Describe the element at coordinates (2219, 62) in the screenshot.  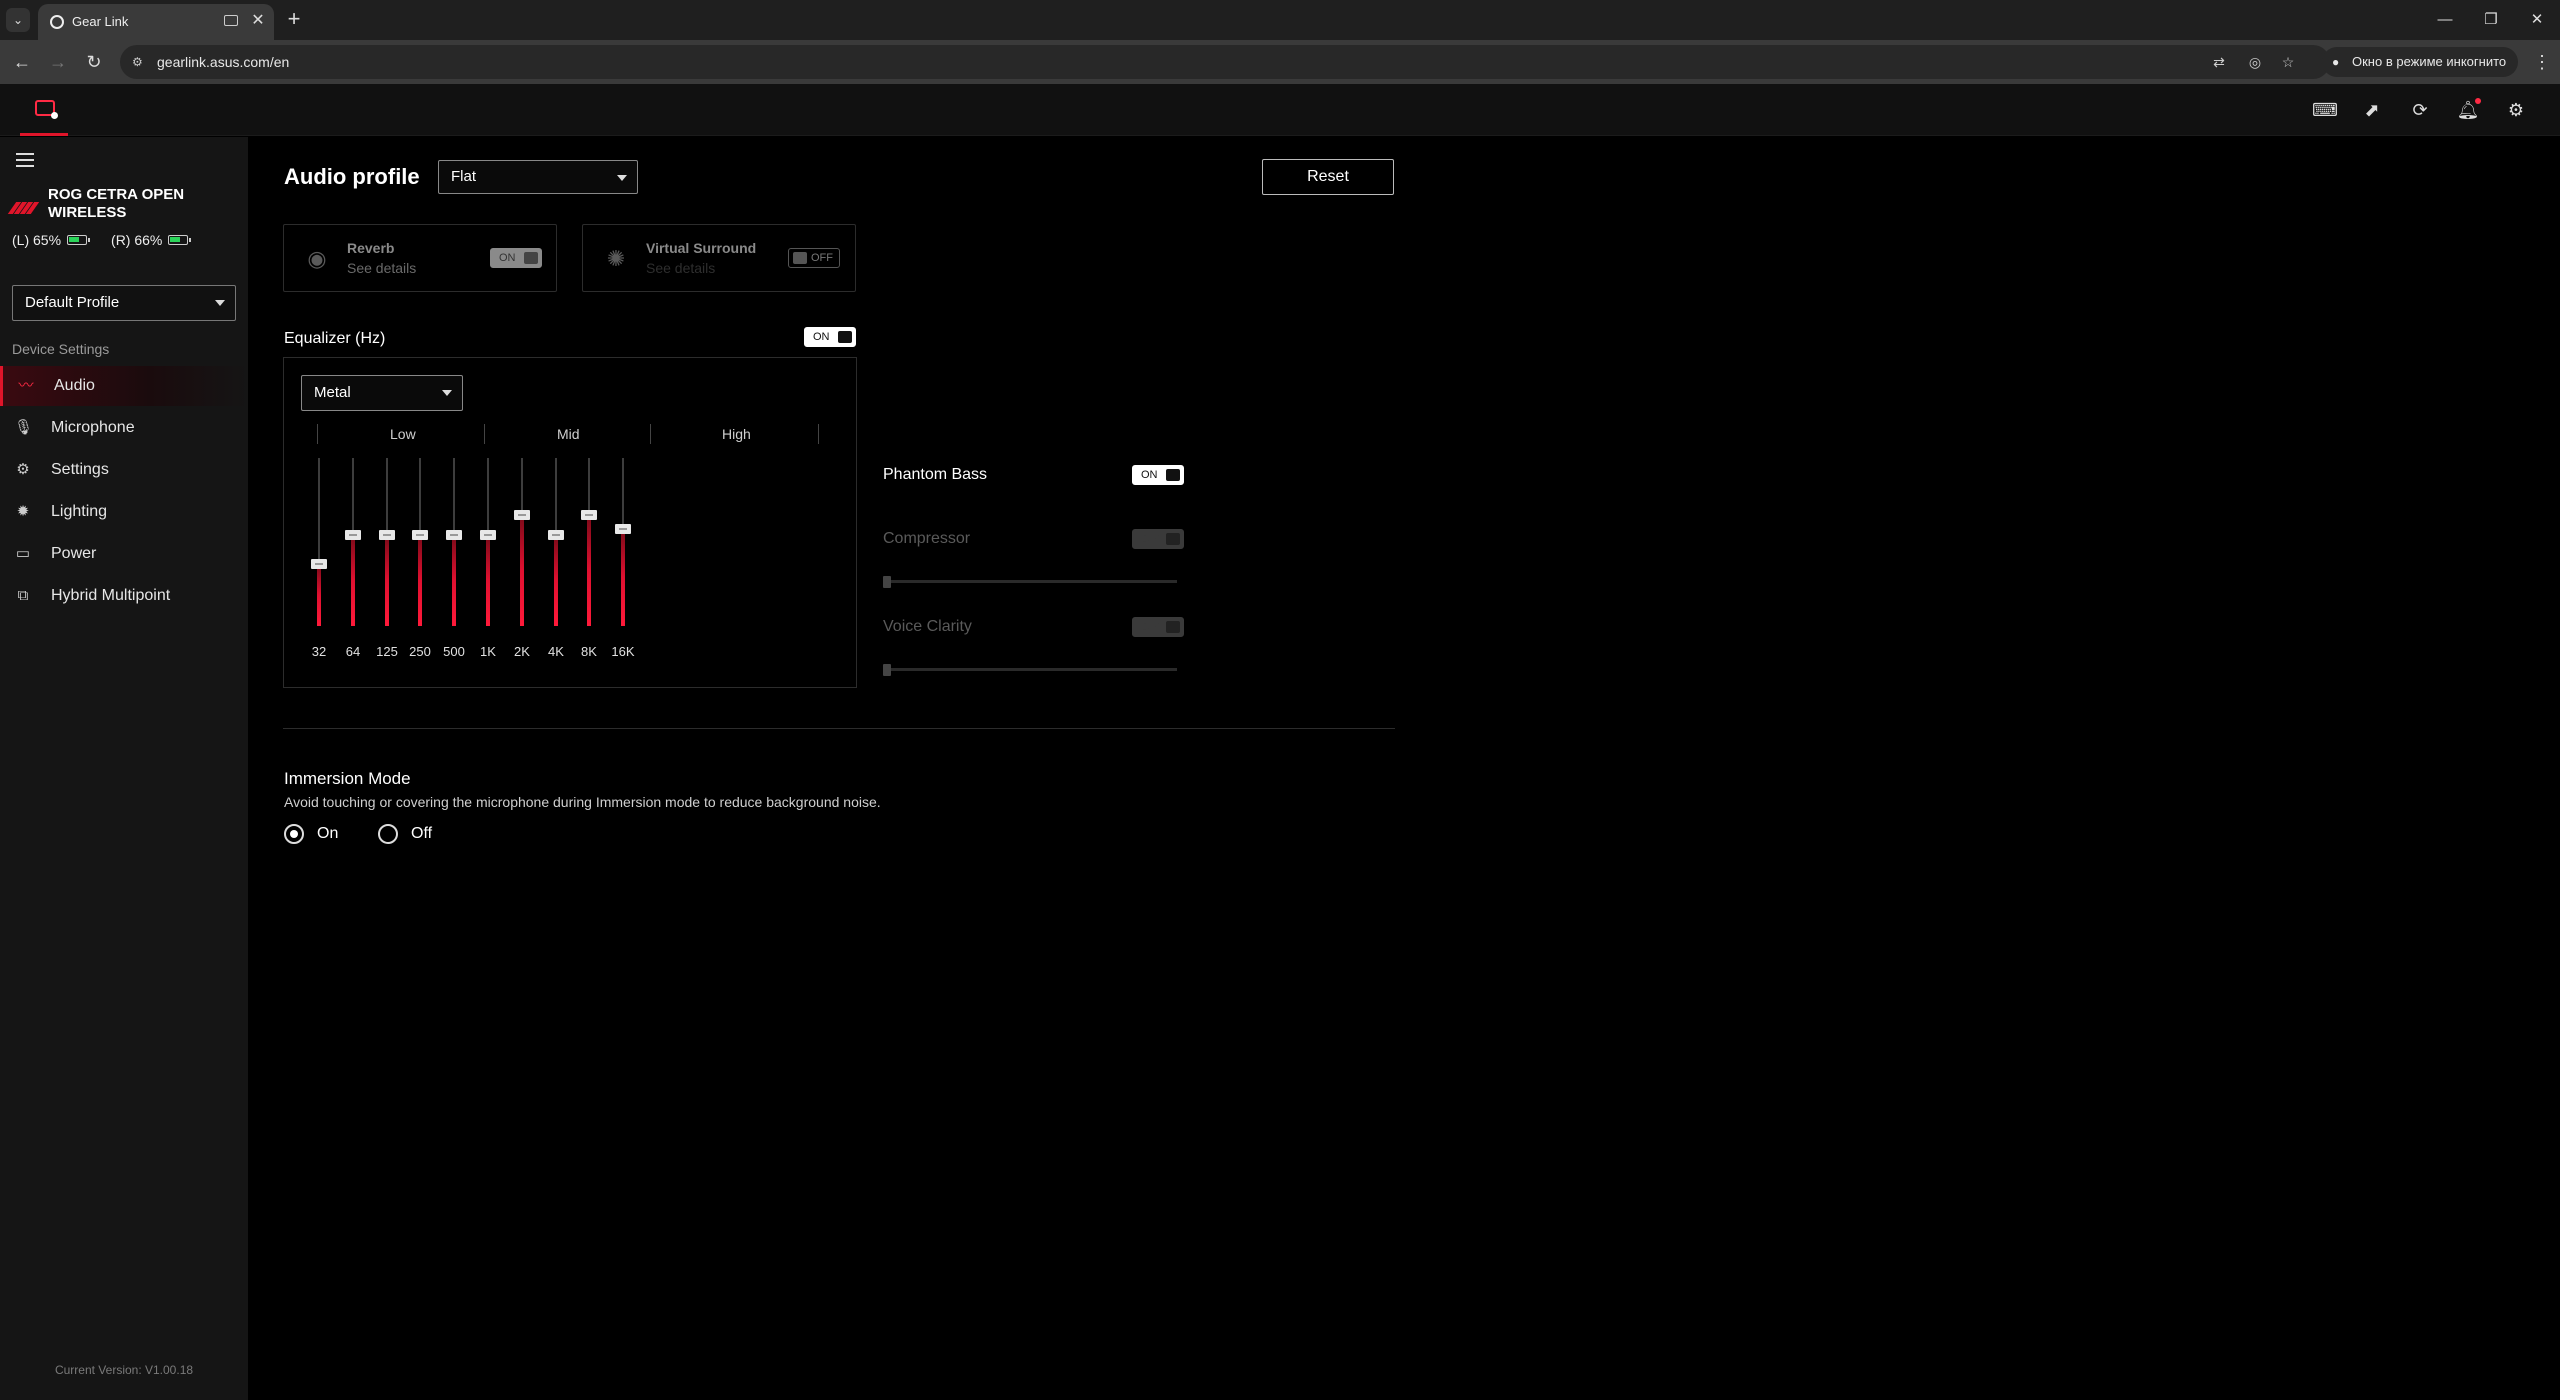
I see `translate-icon: ⇄` at that location.